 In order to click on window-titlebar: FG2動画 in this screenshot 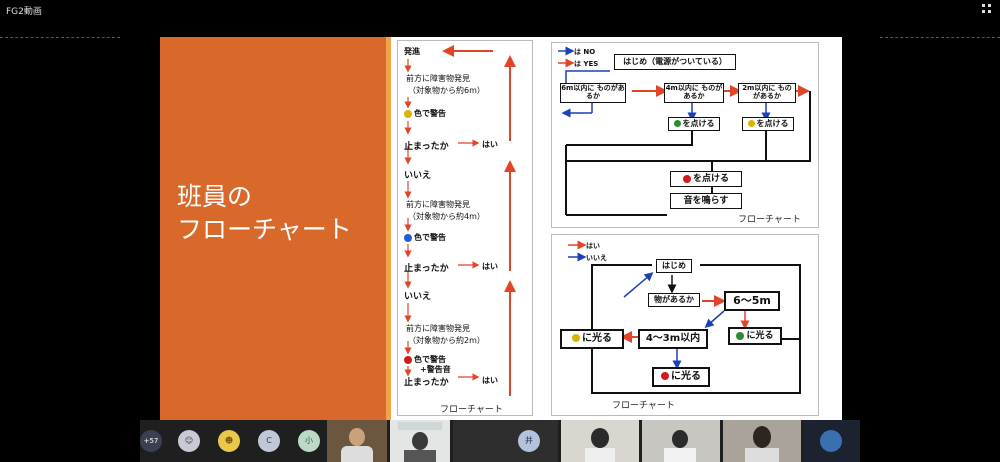, I will do `click(500, 9)`.